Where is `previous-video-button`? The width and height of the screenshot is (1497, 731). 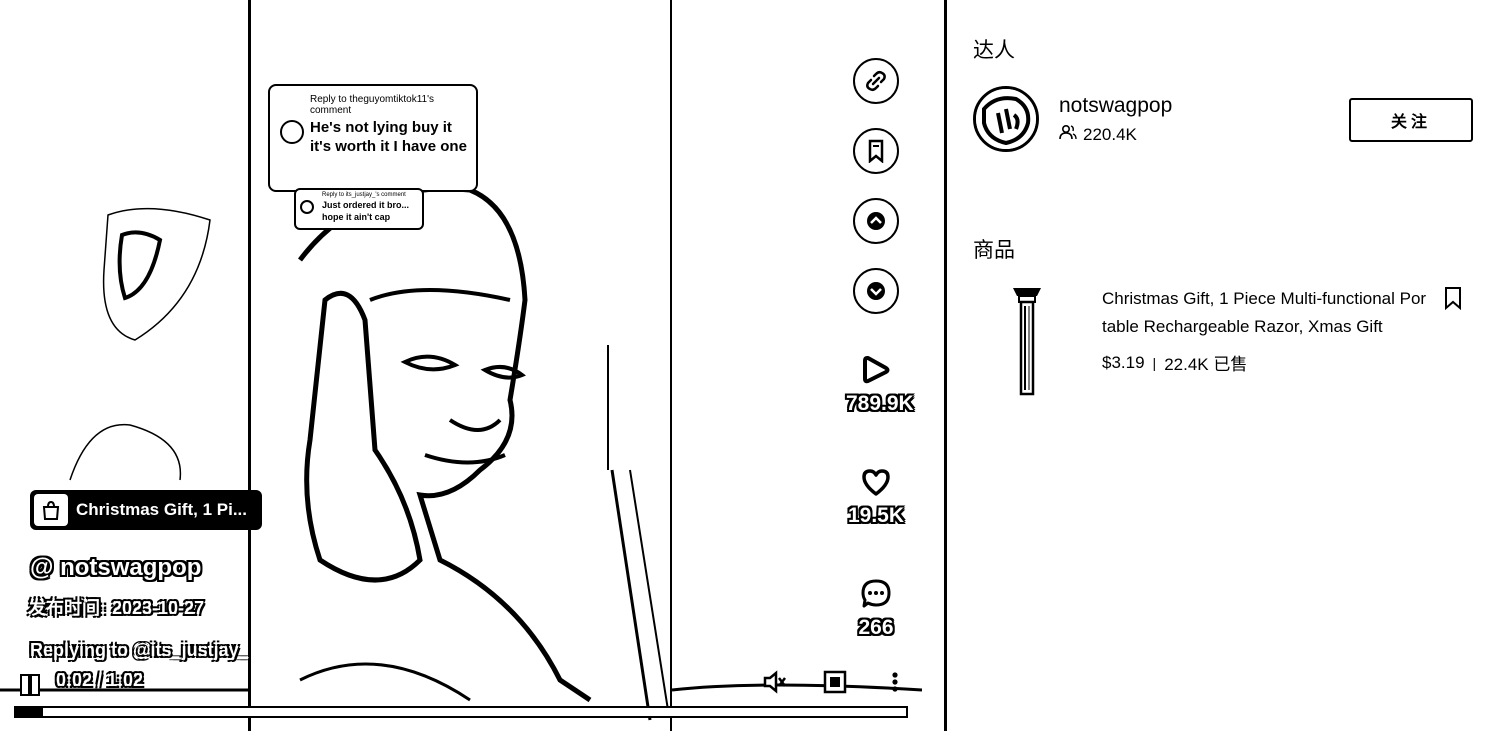 previous-video-button is located at coordinates (876, 221).